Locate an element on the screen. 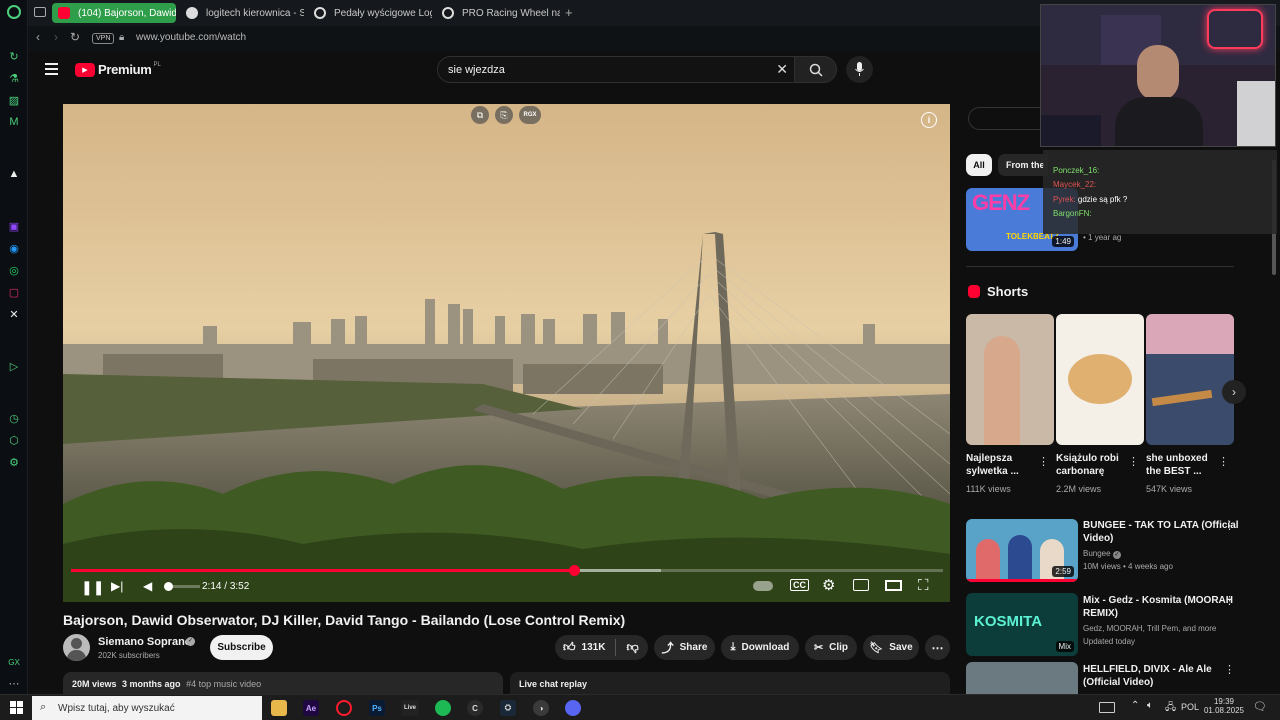 This screenshot has width=1280, height=720. chip-all: All is located at coordinates (979, 165).